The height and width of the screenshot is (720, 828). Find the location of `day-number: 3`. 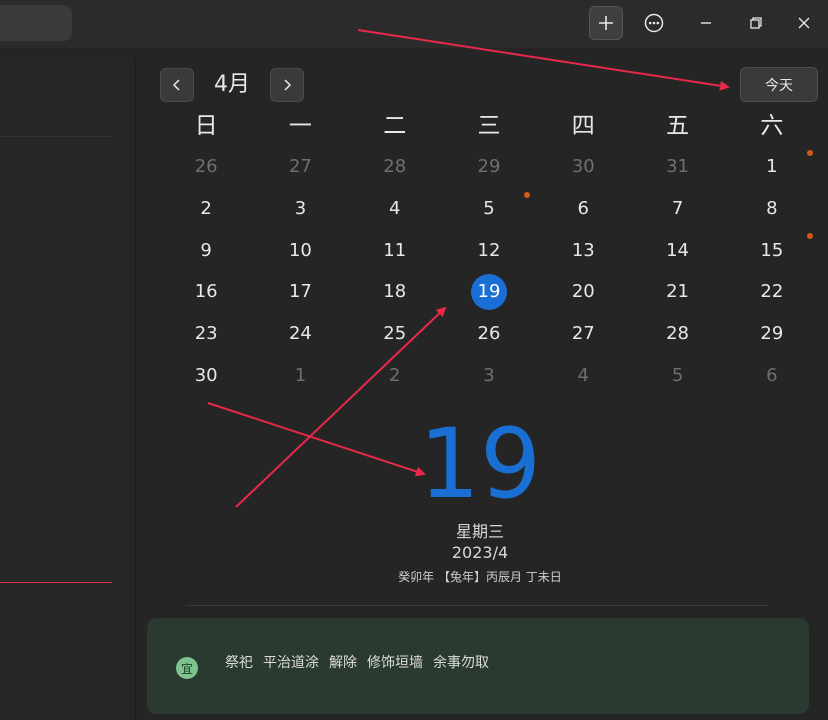

day-number: 3 is located at coordinates (300, 209).